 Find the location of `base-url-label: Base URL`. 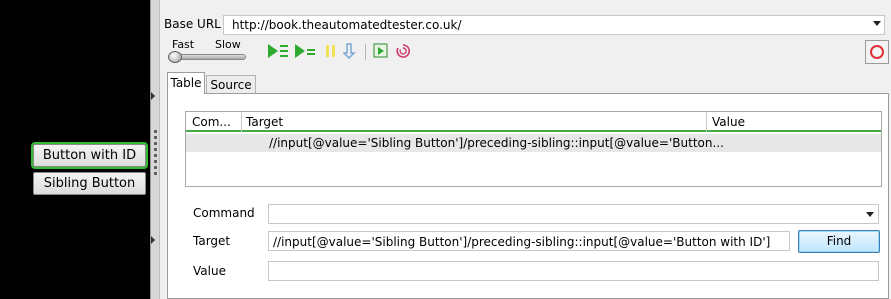

base-url-label: Base URL is located at coordinates (192, 24).